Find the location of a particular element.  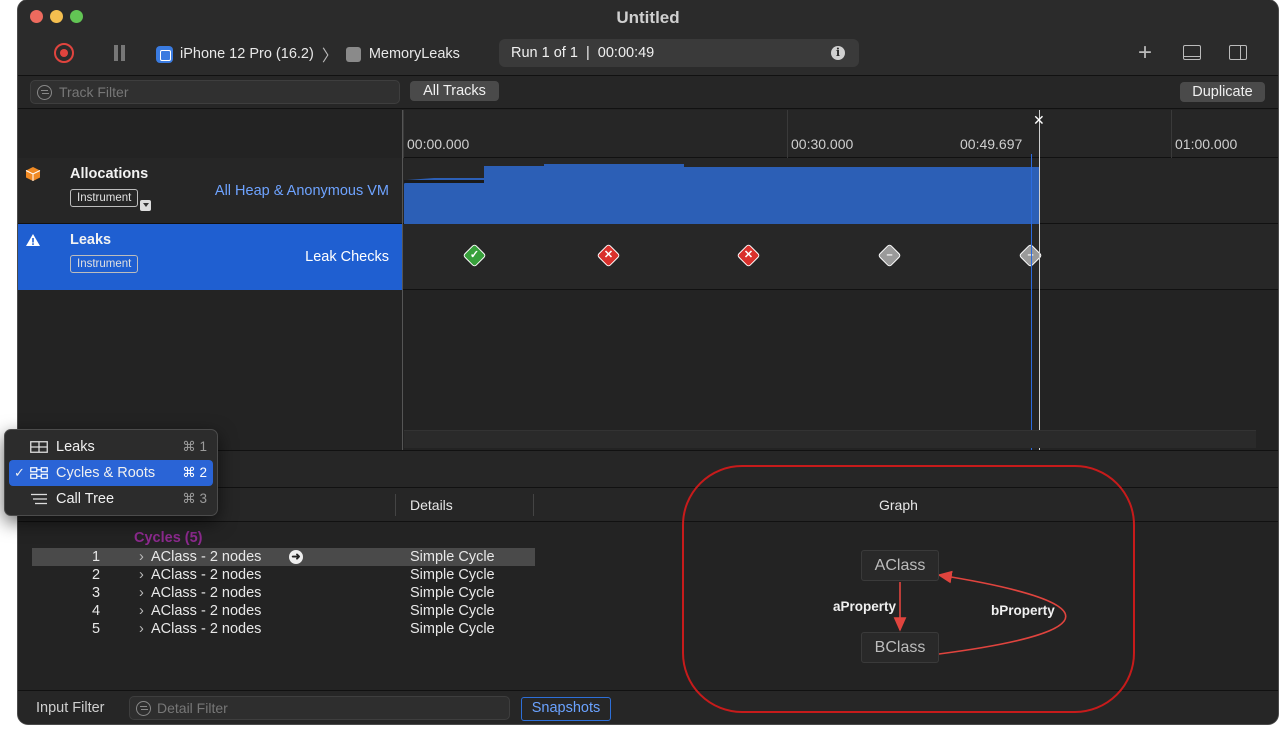

track-filter-input: Track Filter is located at coordinates (215, 92).